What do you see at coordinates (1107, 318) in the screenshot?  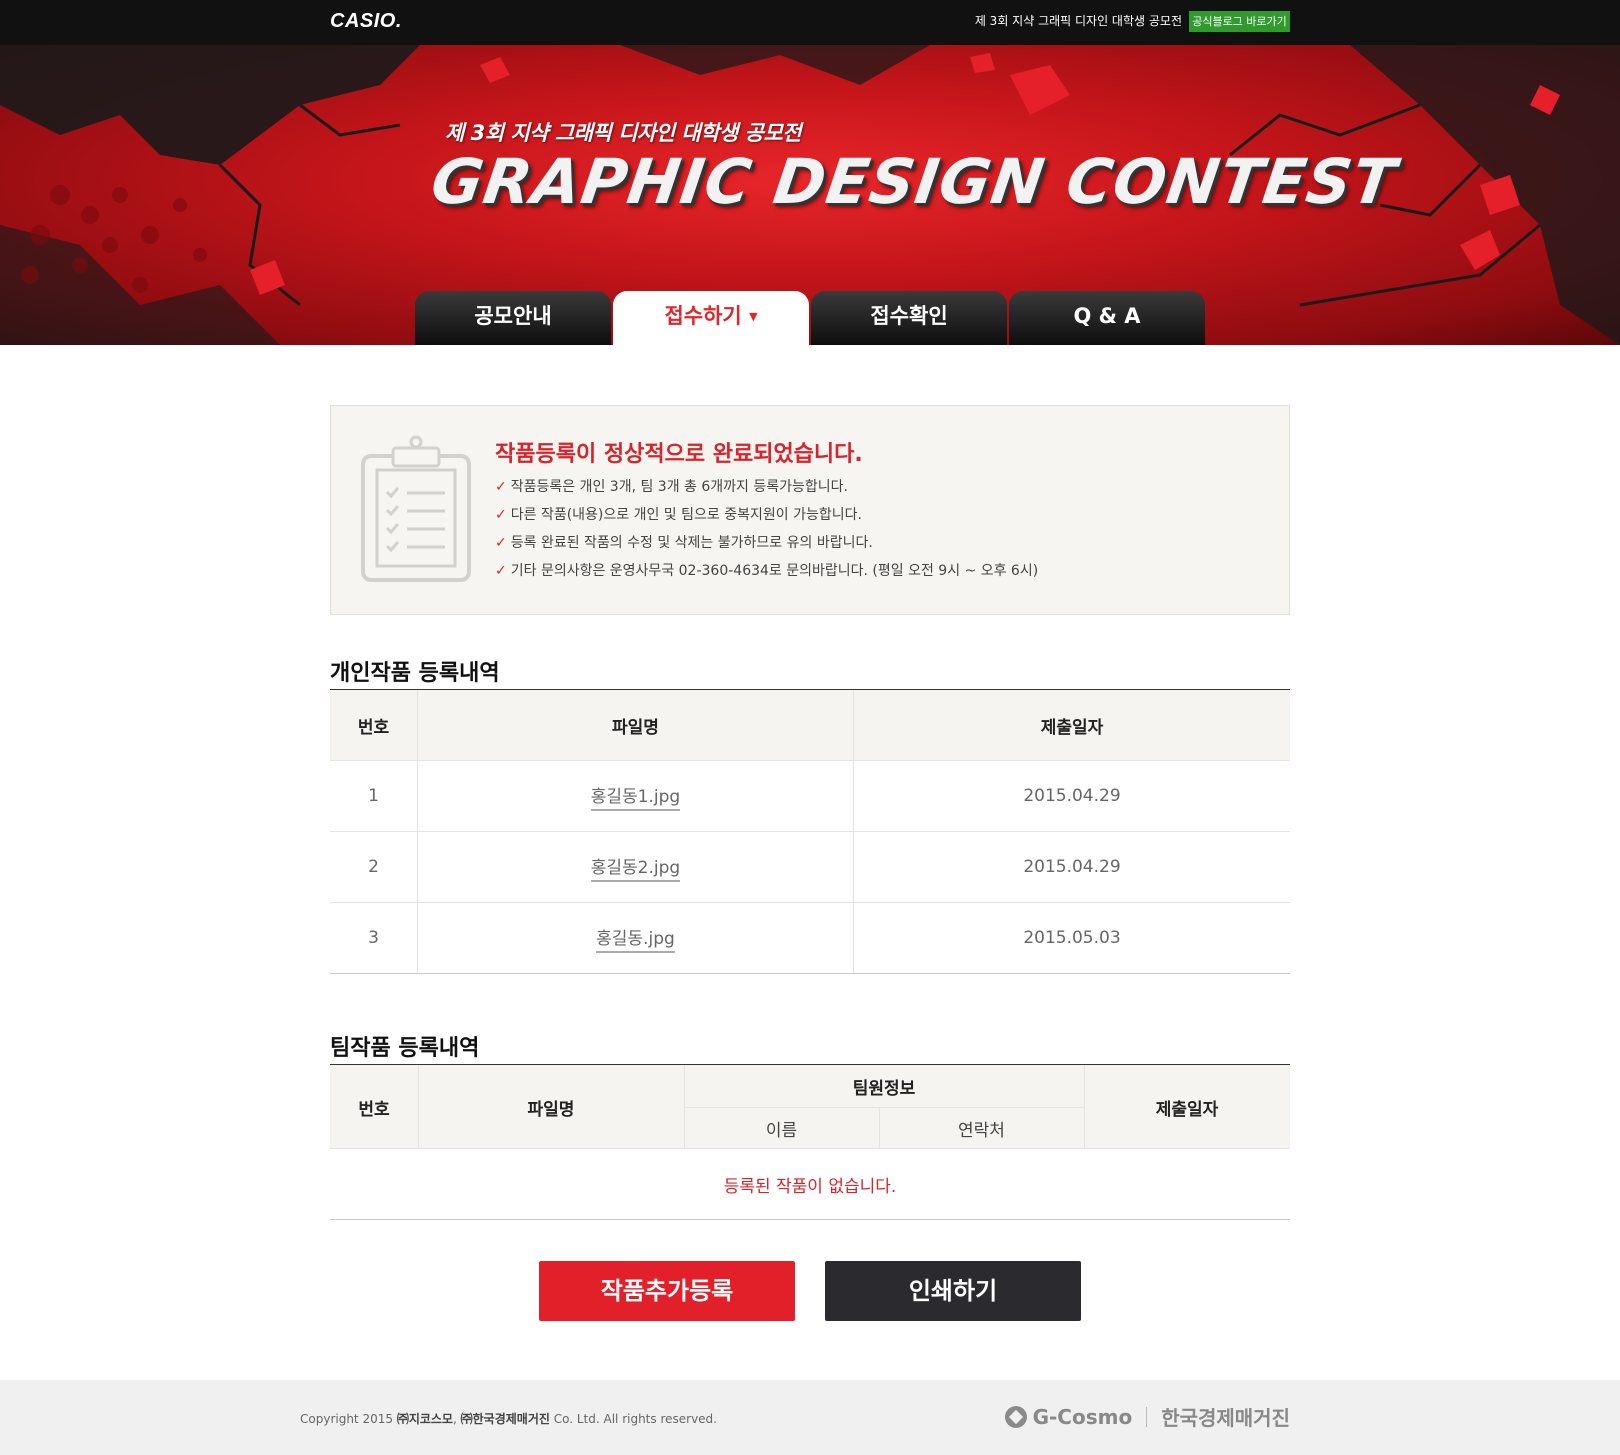 I see `tab-qna: Q & A` at bounding box center [1107, 318].